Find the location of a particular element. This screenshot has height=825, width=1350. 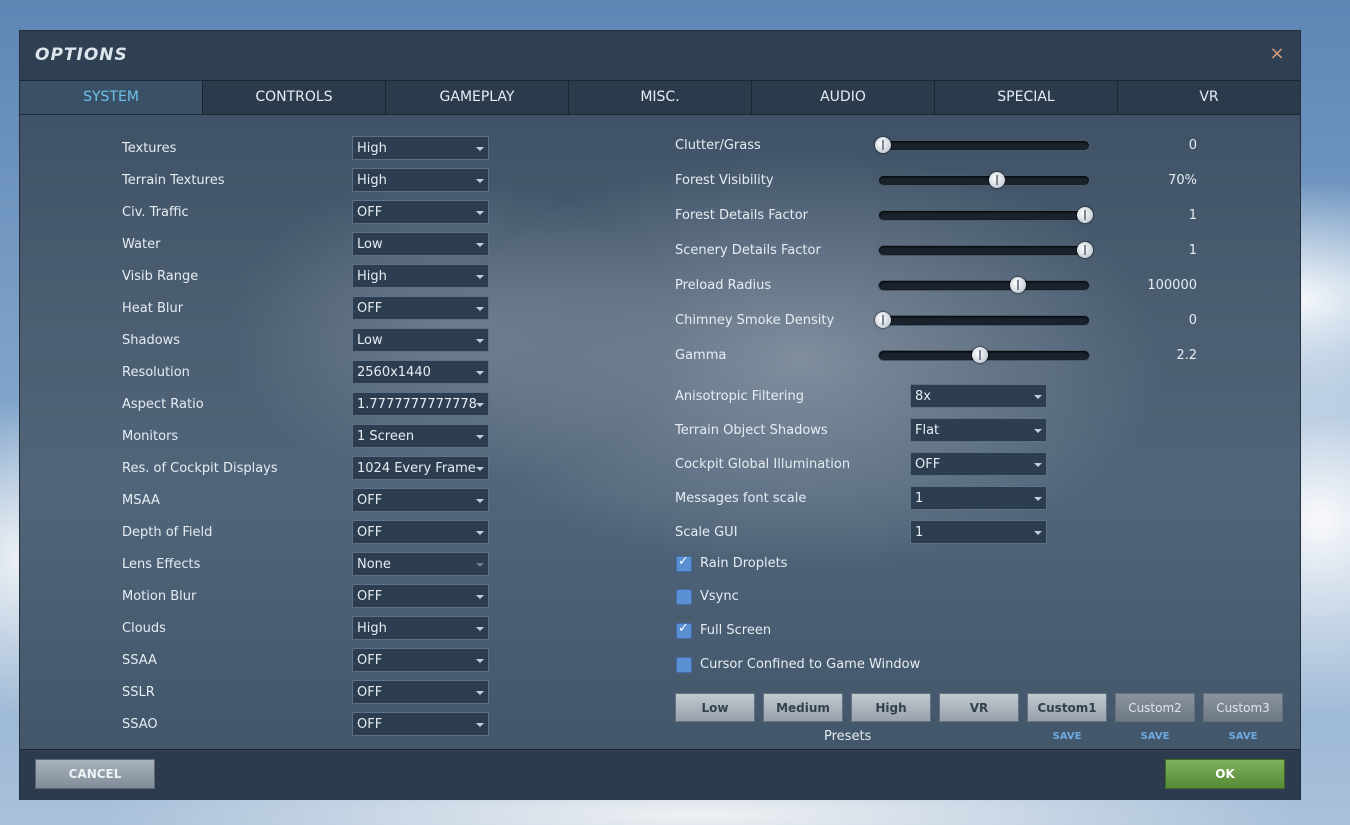

slider-row-forest-visibility: Forest Visibility 70% is located at coordinates (945, 182).